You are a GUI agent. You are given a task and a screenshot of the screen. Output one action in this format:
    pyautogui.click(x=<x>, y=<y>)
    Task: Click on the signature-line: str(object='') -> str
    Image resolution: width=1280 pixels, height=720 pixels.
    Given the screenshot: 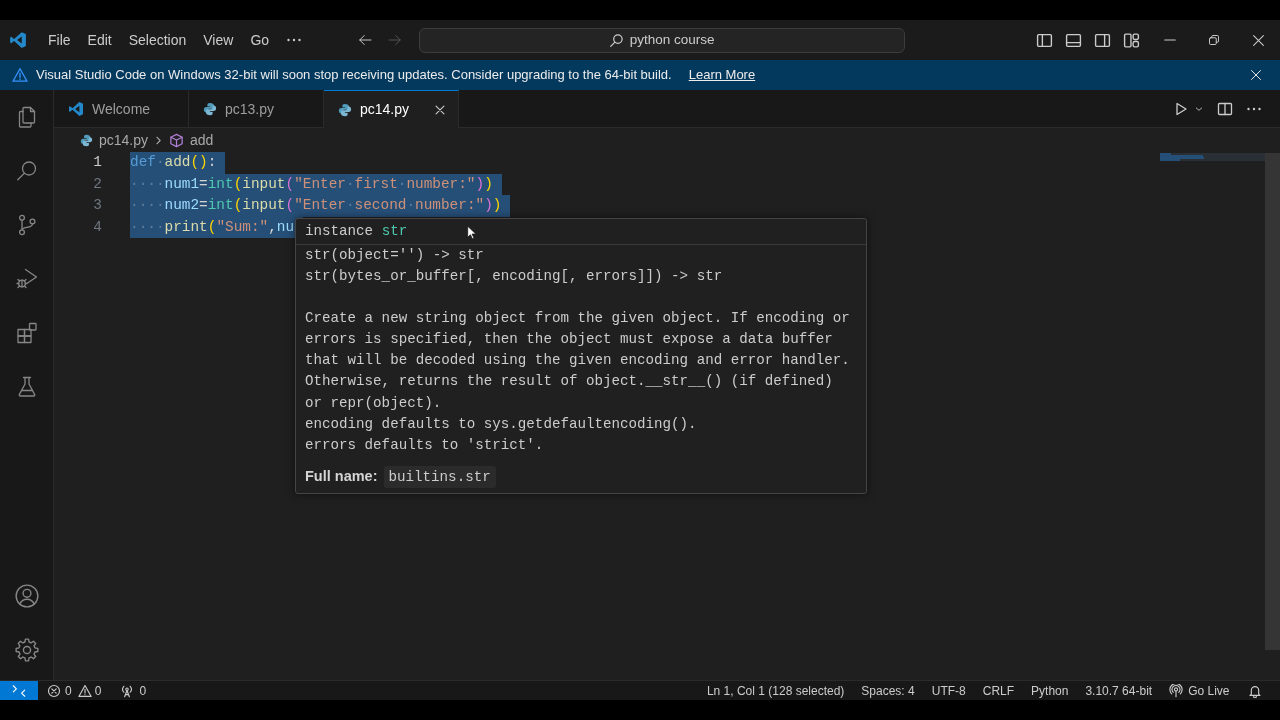 What is the action you would take?
    pyautogui.click(x=394, y=255)
    